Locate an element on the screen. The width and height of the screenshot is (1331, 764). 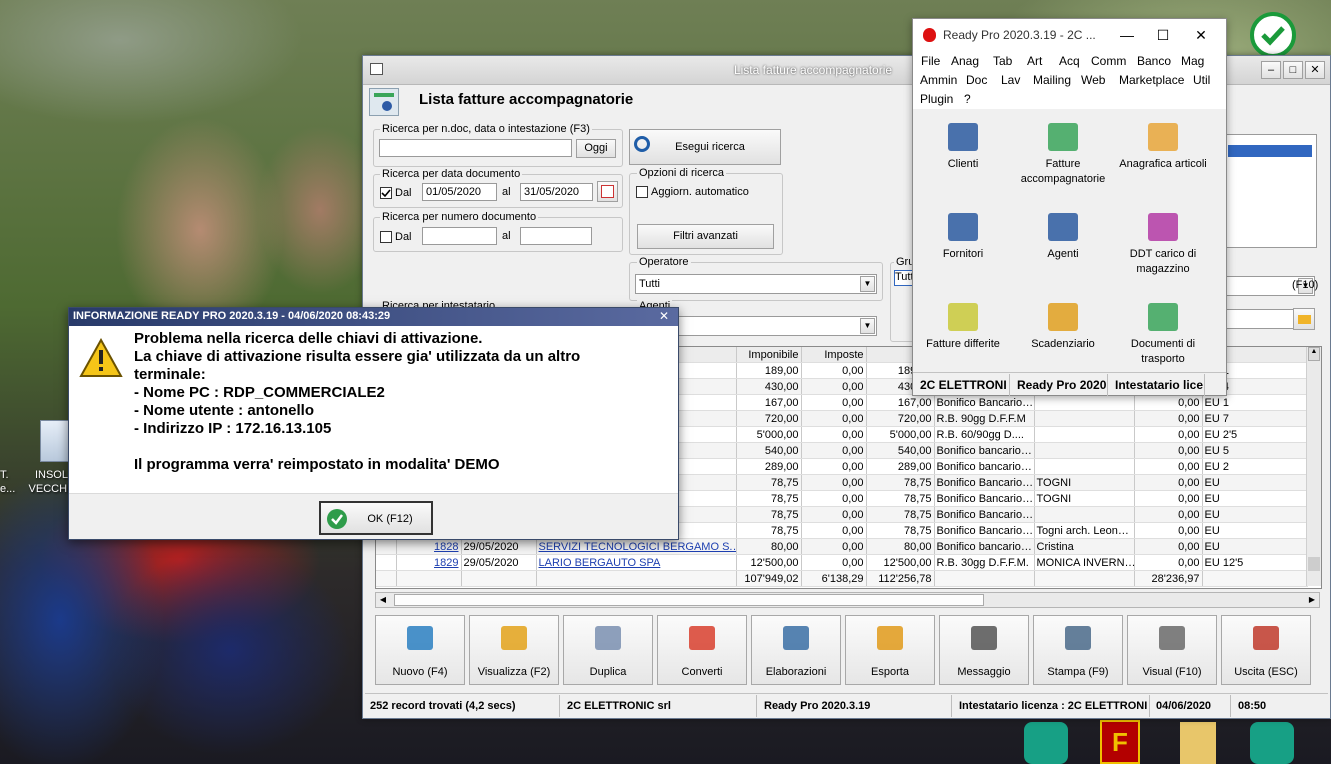
menu-item-art: Art is located at coordinates (1034, 61).